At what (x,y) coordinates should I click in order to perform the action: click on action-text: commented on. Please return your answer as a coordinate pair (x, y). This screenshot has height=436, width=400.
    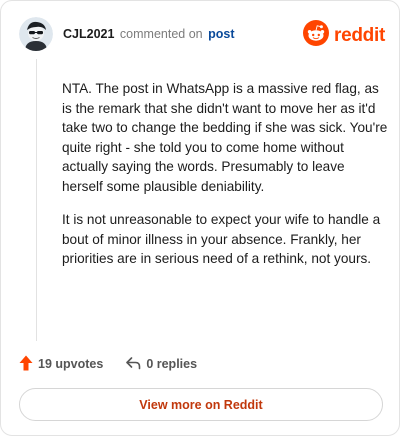
    Looking at the image, I should click on (161, 34).